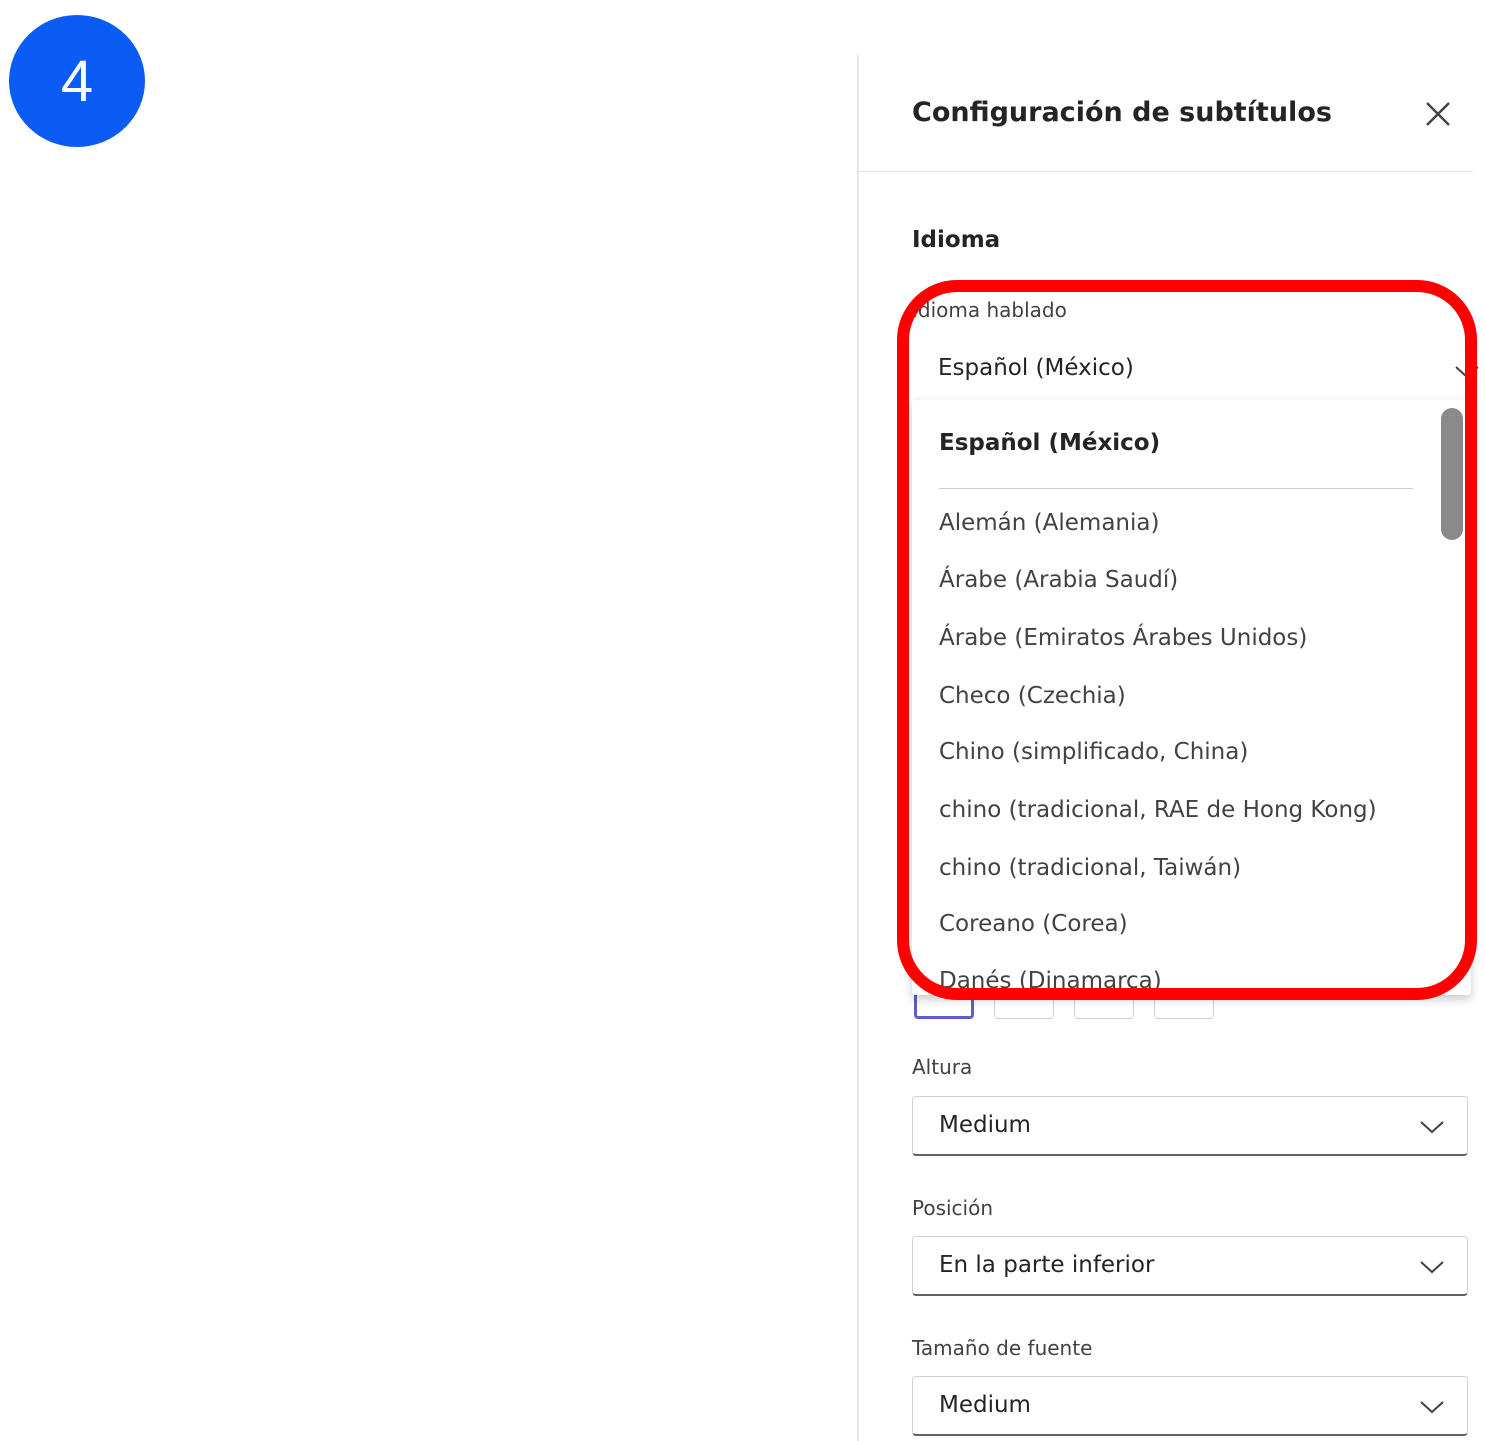 The width and height of the screenshot is (1485, 1441). Describe the element at coordinates (1047, 1265) in the screenshot. I see `position-value: En la parte inferior` at that location.